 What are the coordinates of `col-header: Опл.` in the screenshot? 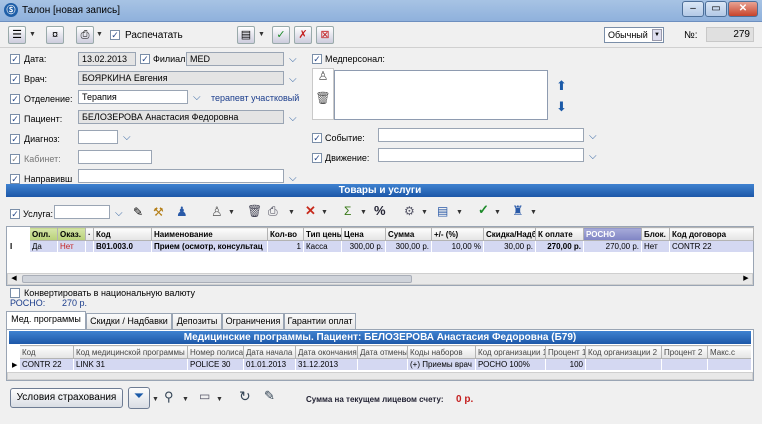 It's located at (43, 234).